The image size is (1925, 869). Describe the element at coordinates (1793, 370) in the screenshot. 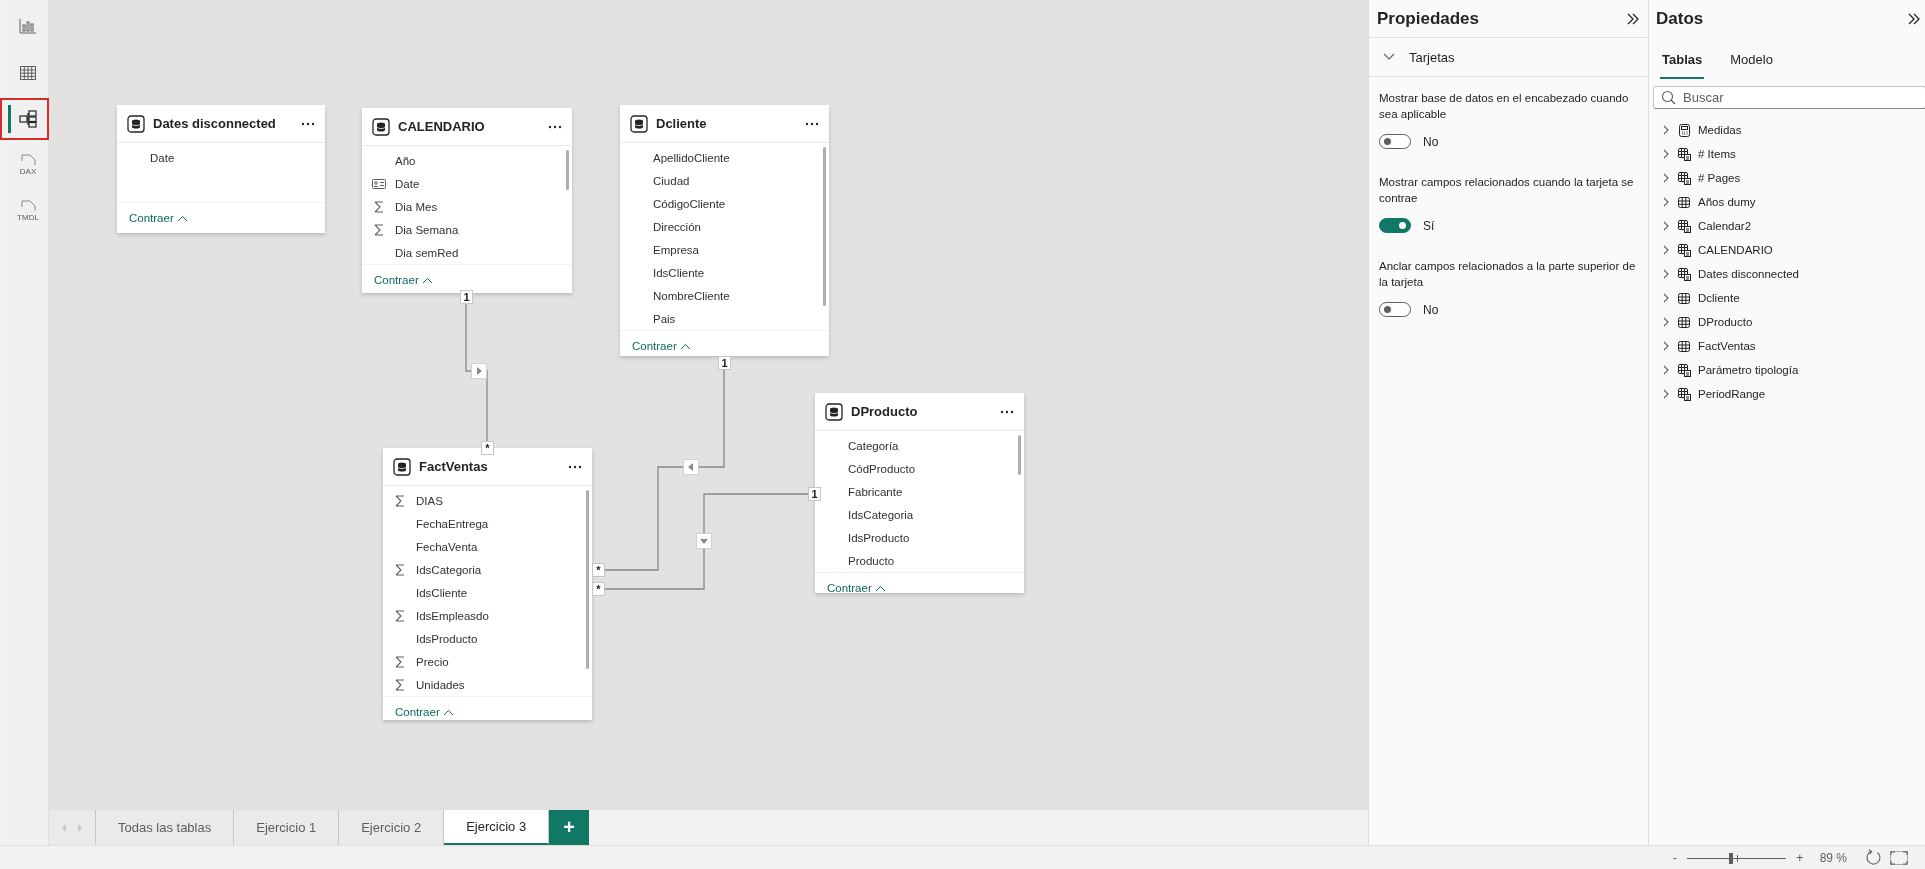

I see `table-tree-item: Parámetro tipología` at that location.